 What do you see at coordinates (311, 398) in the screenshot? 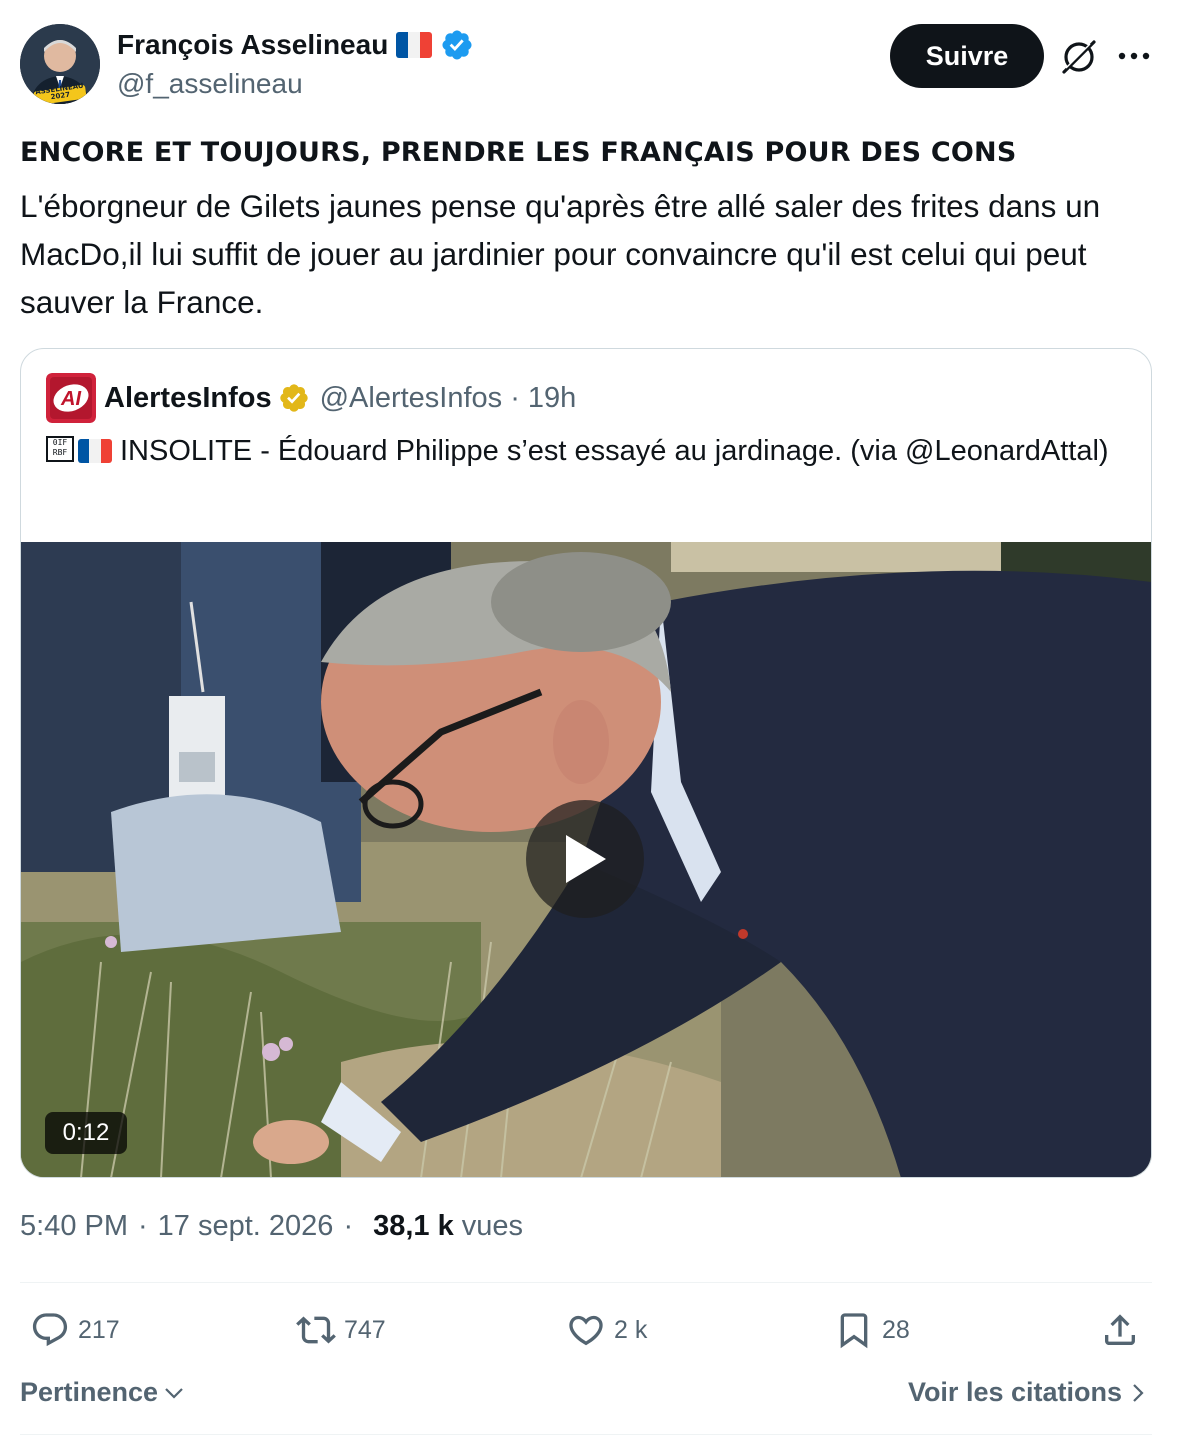
I see `quoted-post-header: AI AlertesInfos @AlertesInfos · 19h` at bounding box center [311, 398].